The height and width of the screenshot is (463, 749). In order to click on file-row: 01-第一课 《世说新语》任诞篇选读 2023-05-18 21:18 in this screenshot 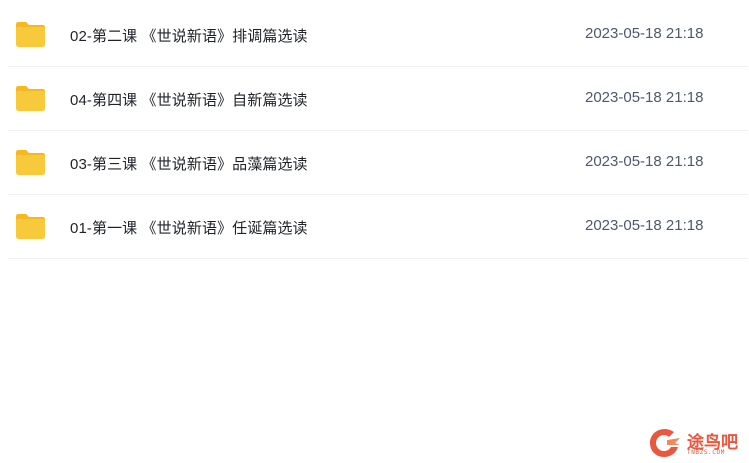, I will do `click(378, 227)`.